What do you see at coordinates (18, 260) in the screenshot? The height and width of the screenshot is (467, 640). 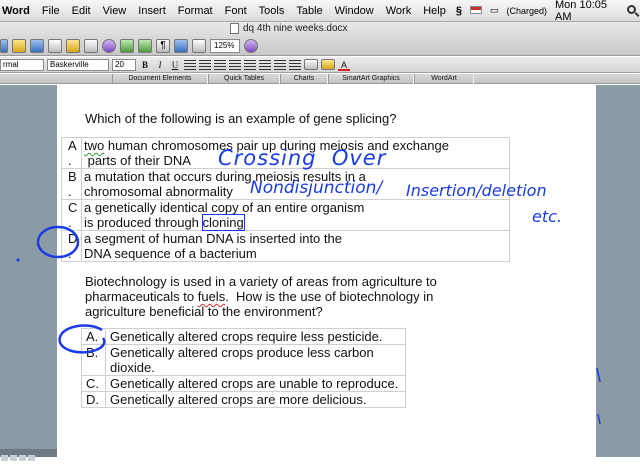 I see `ink-dot` at bounding box center [18, 260].